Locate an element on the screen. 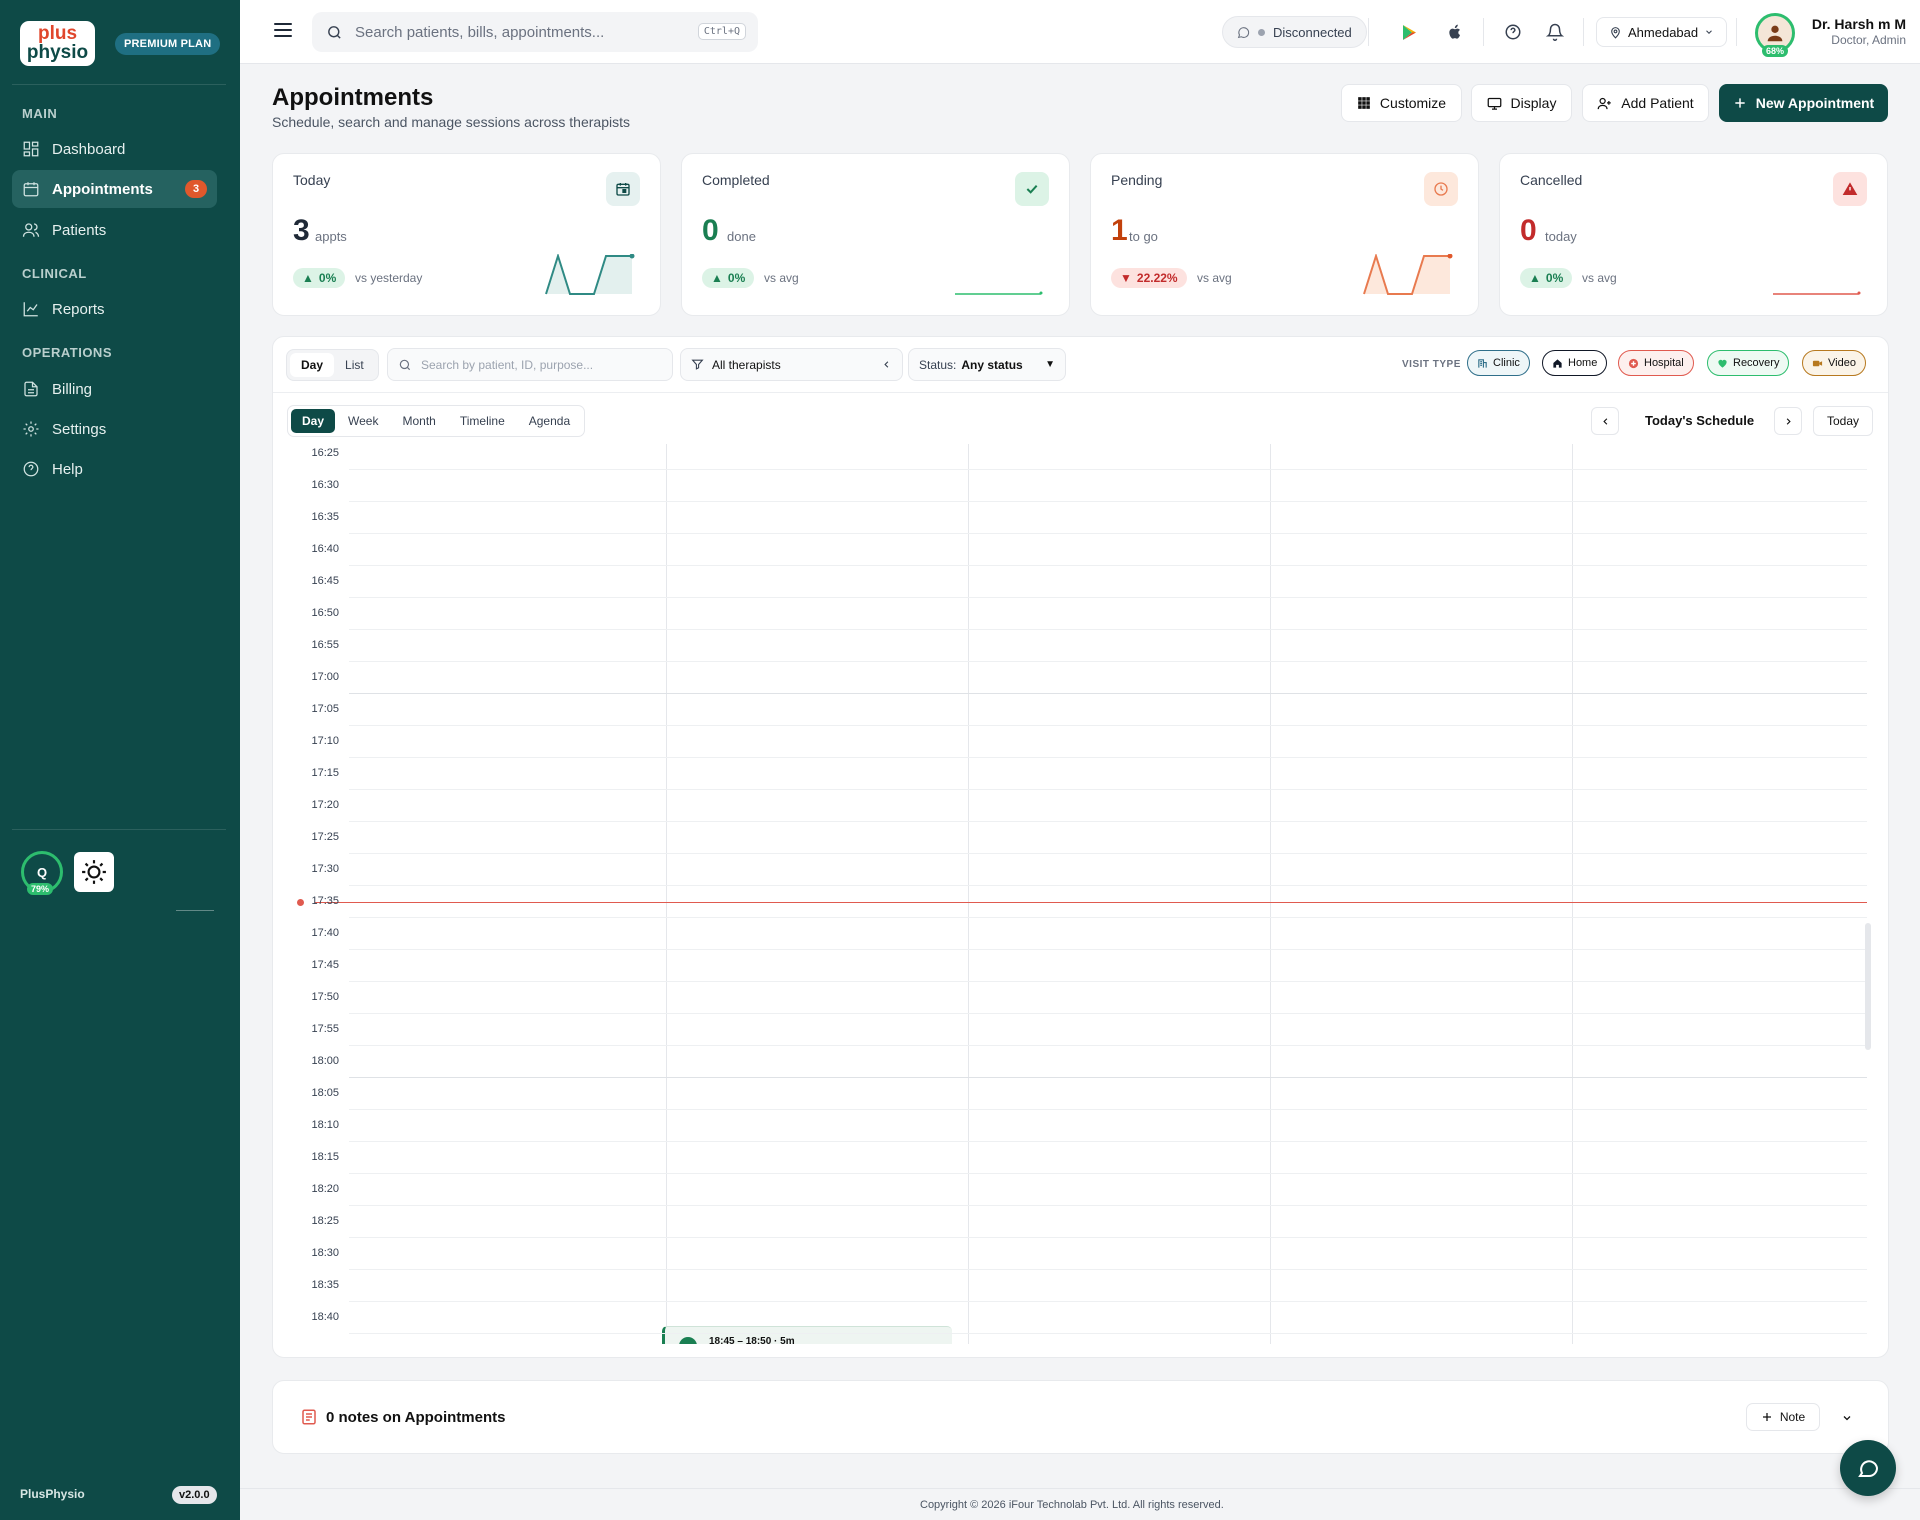  sidebar-item-reports: Reports is located at coordinates (114, 309).